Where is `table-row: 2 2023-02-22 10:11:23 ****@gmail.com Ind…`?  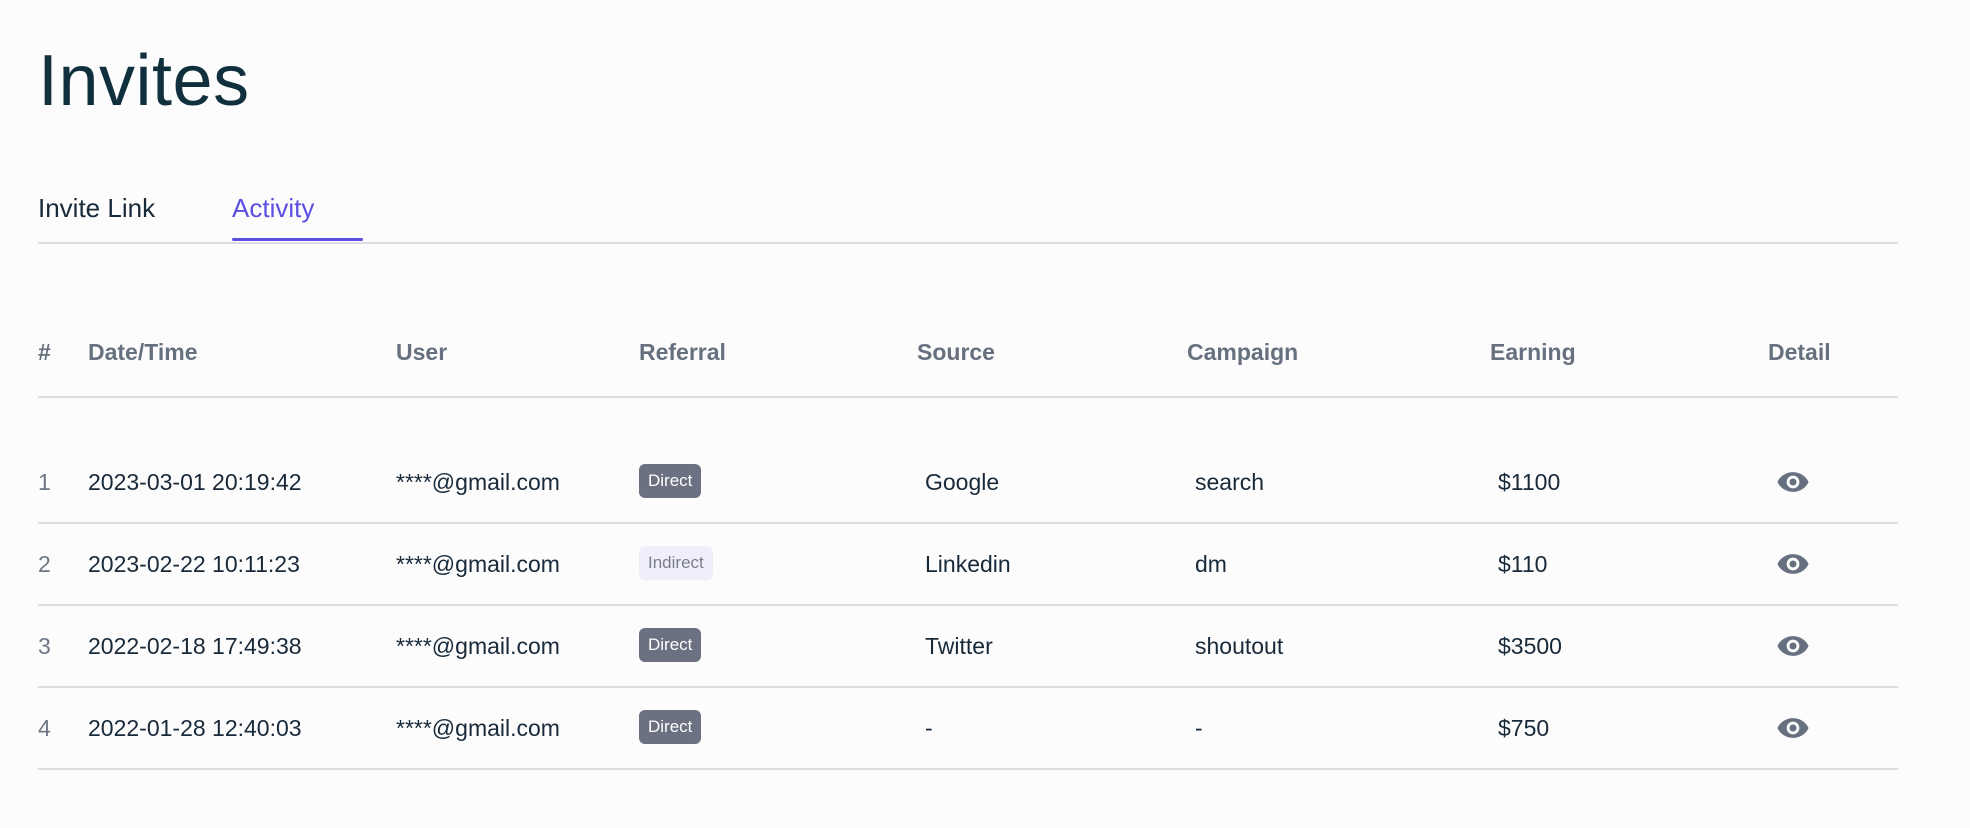
table-row: 2 2023-02-22 10:11:23 ****@gmail.com Ind… is located at coordinates (968, 565).